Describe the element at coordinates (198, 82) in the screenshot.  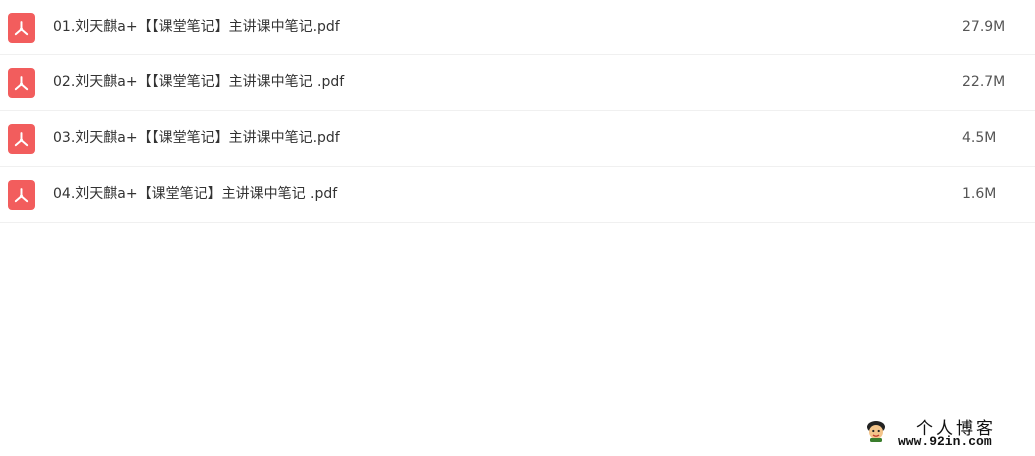
I see `file-name: 02.刘天麒a+【【课堂笔记】主讲课中笔记 .pdf` at that location.